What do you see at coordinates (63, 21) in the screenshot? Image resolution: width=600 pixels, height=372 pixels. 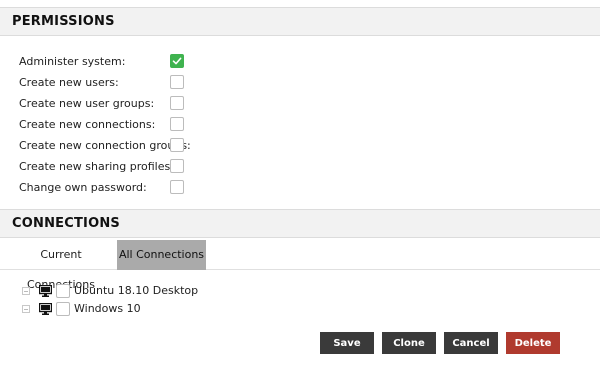 I see `permissions-title: PERMISSIONS` at bounding box center [63, 21].